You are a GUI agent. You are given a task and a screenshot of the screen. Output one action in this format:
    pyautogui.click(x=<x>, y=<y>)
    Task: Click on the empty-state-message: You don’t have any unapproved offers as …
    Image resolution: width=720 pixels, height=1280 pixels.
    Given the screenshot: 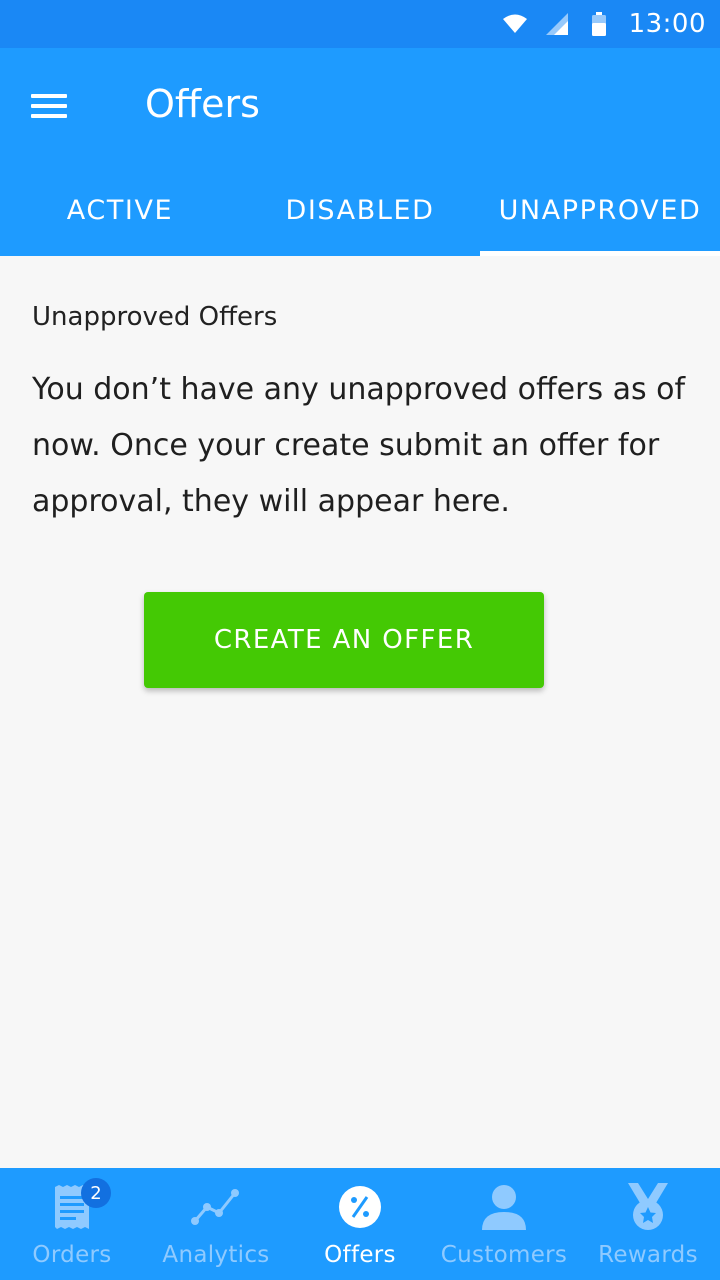 What is the action you would take?
    pyautogui.click(x=359, y=445)
    